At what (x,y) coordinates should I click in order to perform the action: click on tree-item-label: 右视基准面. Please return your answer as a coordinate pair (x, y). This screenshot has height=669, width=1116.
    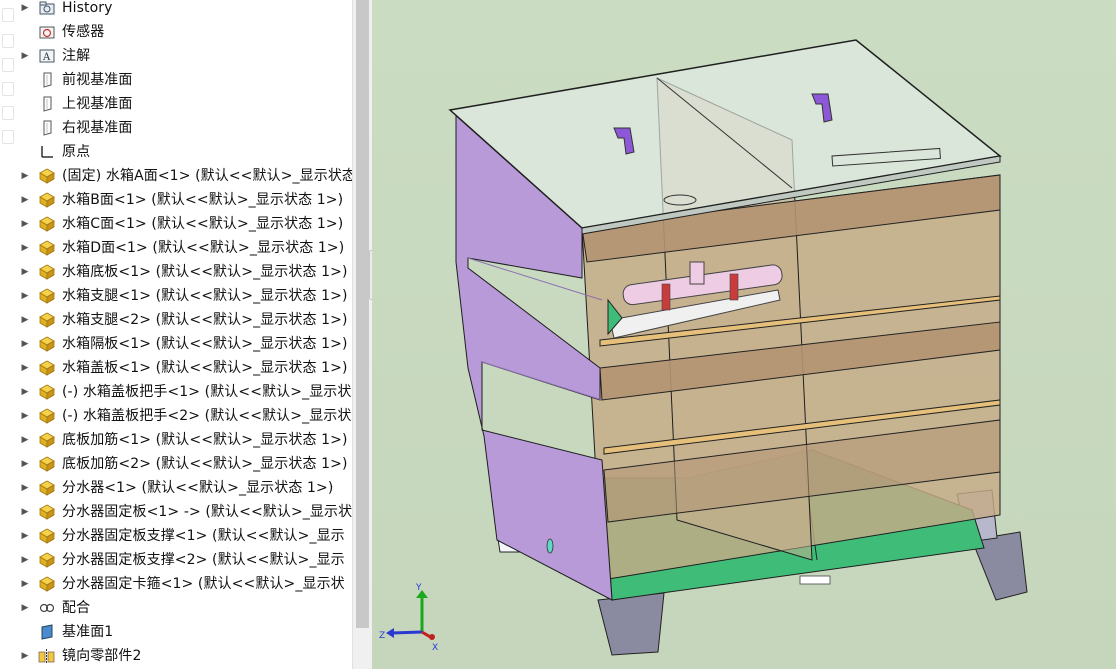
    Looking at the image, I should click on (97, 128).